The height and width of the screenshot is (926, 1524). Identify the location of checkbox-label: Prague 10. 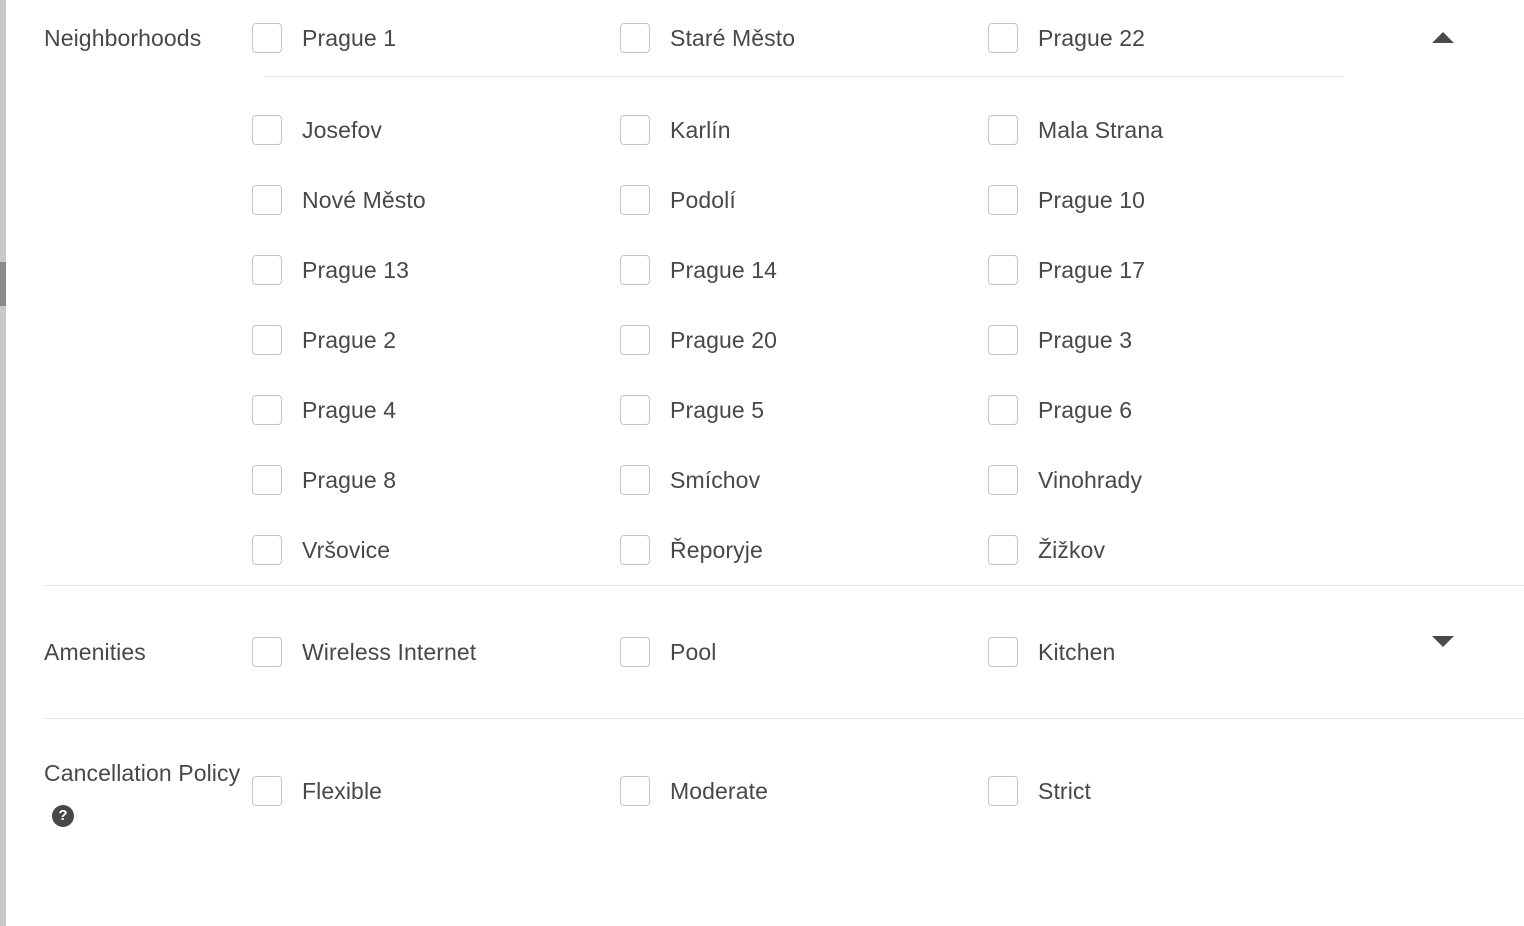
(1092, 200).